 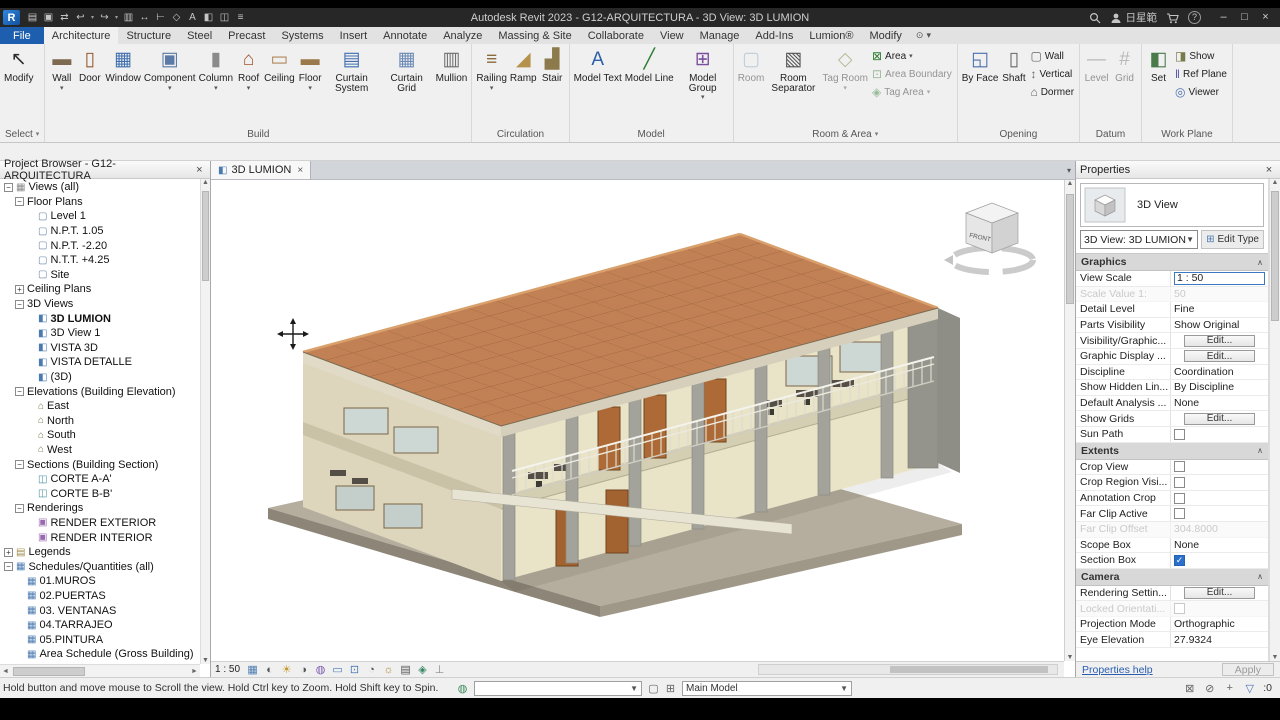 I want to click on ribbon-button-model-group: ⊞ Model Group ▾, so click(x=703, y=86).